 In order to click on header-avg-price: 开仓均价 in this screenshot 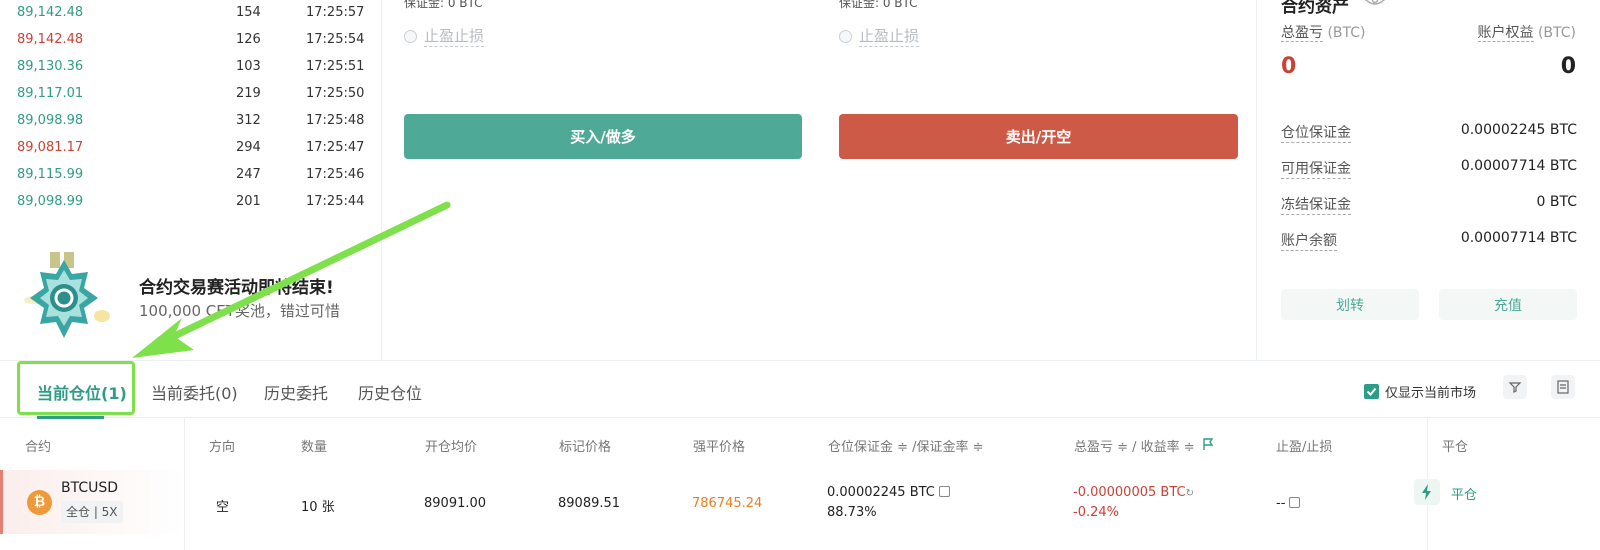, I will do `click(451, 447)`.